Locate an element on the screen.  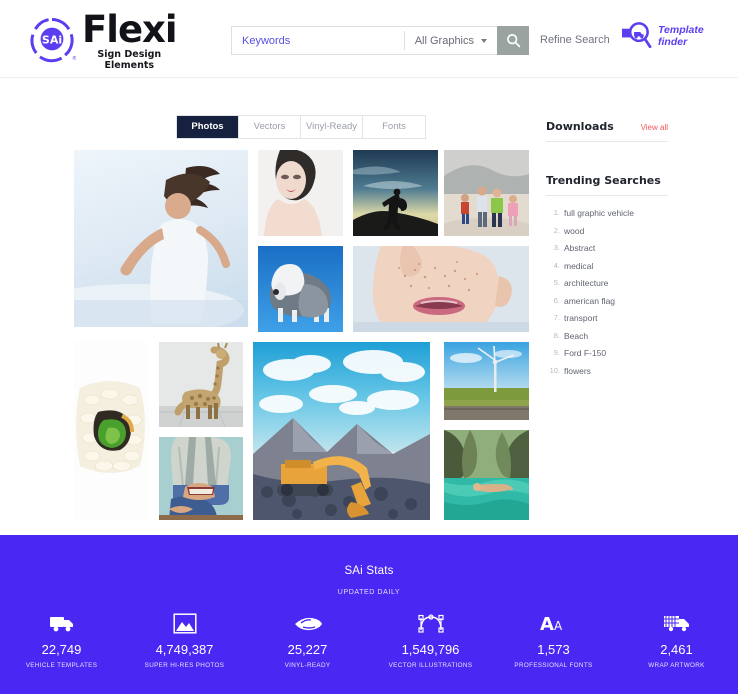
wrapped-truck-icon is located at coordinates (676, 623).